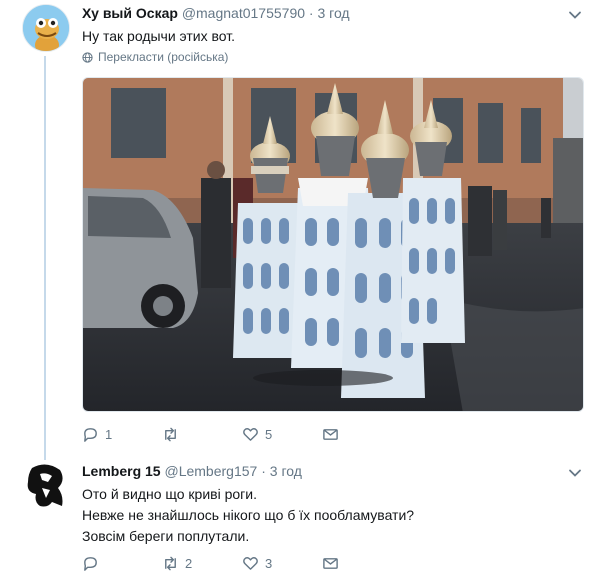 The width and height of the screenshot is (606, 579). Describe the element at coordinates (269, 434) in the screenshot. I see `like-count: 5` at that location.